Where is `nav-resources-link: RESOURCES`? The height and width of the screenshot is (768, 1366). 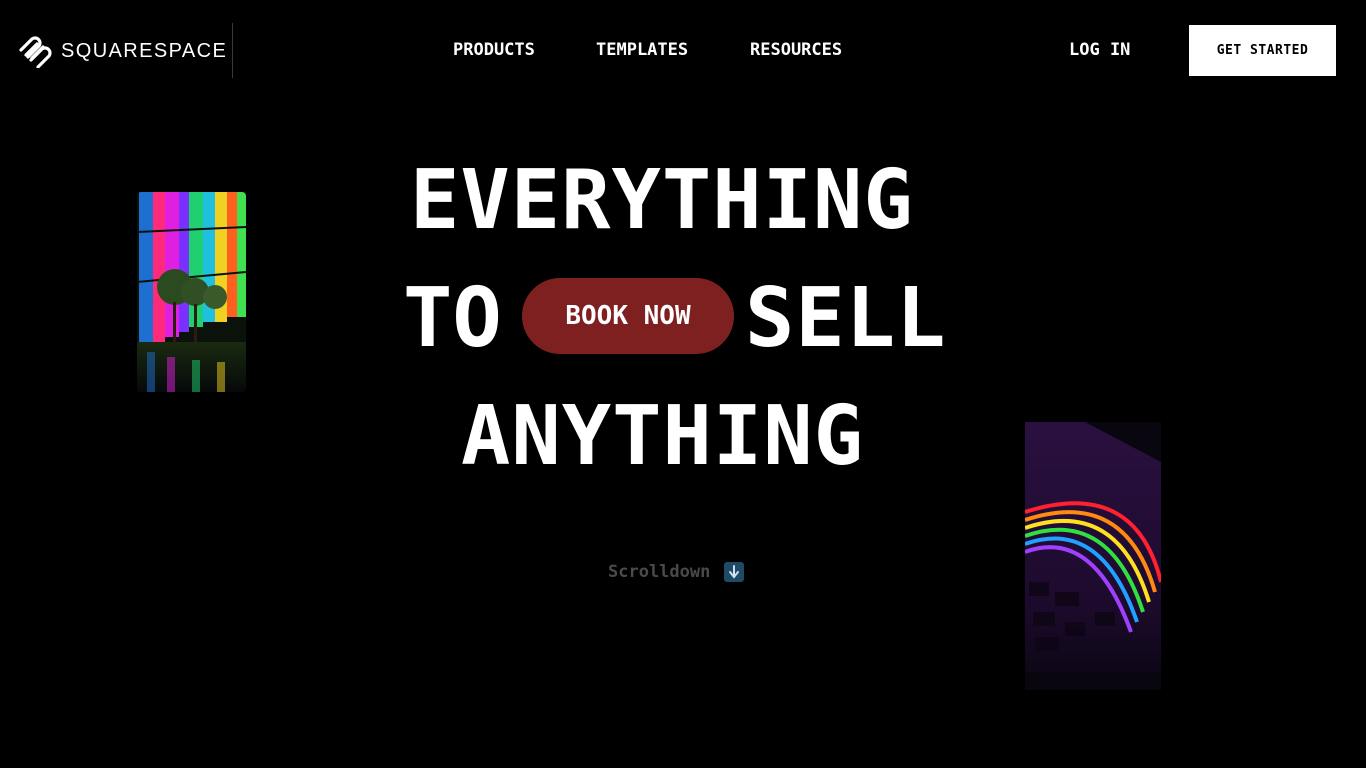 nav-resources-link: RESOURCES is located at coordinates (796, 50).